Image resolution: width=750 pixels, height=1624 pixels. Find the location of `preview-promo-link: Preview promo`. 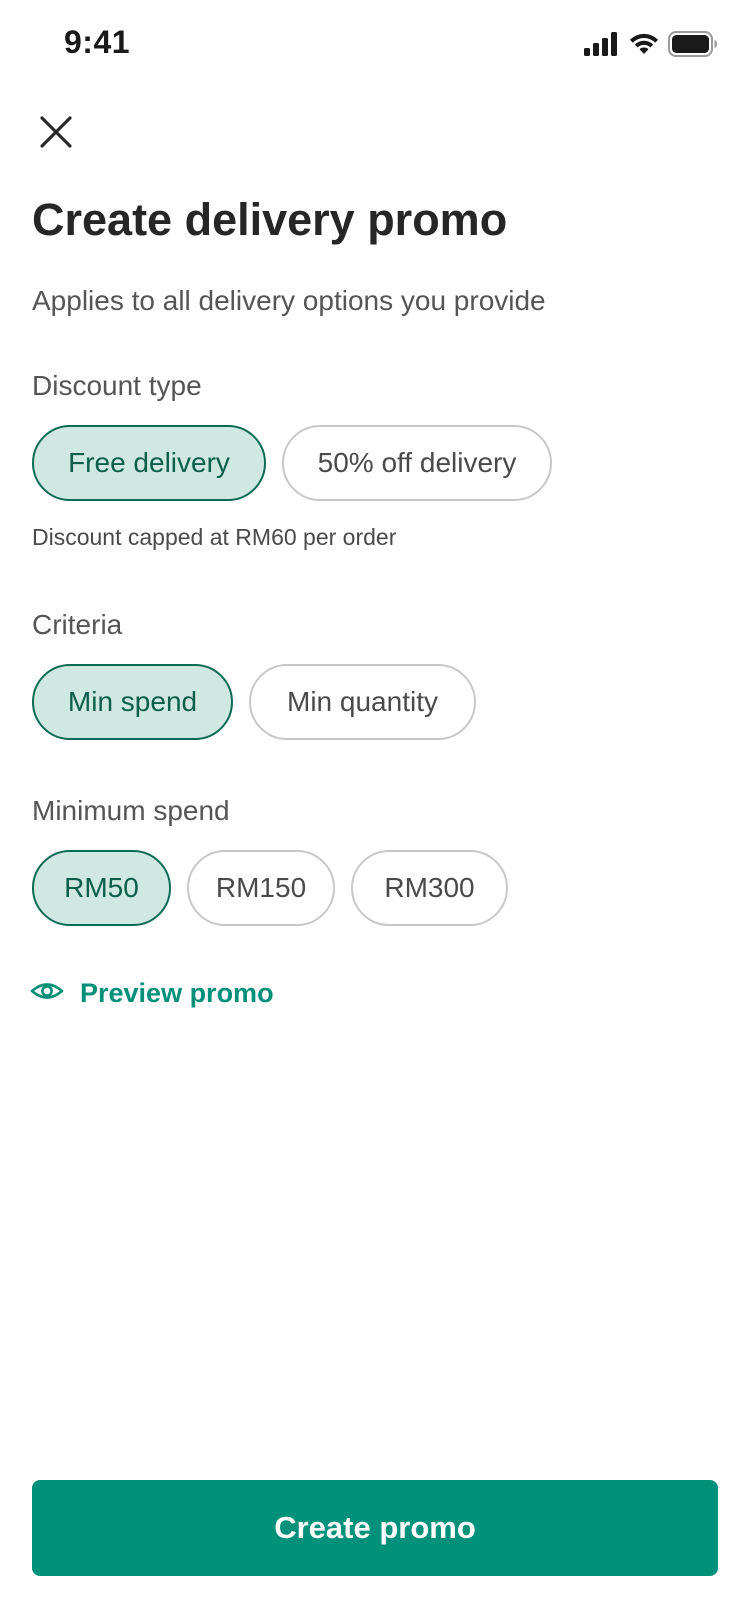

preview-promo-link: Preview promo is located at coordinates (152, 993).